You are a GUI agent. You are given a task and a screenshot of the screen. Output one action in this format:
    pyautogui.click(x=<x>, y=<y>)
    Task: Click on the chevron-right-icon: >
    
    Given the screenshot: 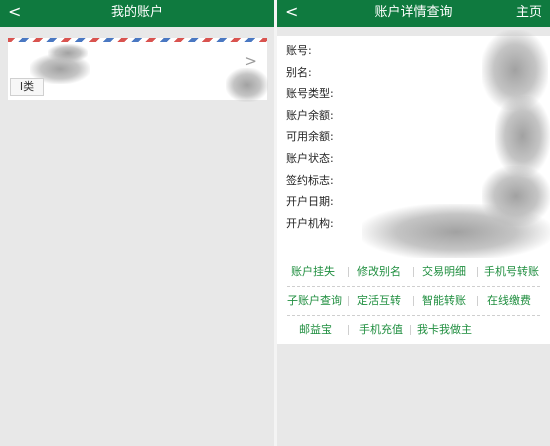 What is the action you would take?
    pyautogui.click(x=250, y=61)
    